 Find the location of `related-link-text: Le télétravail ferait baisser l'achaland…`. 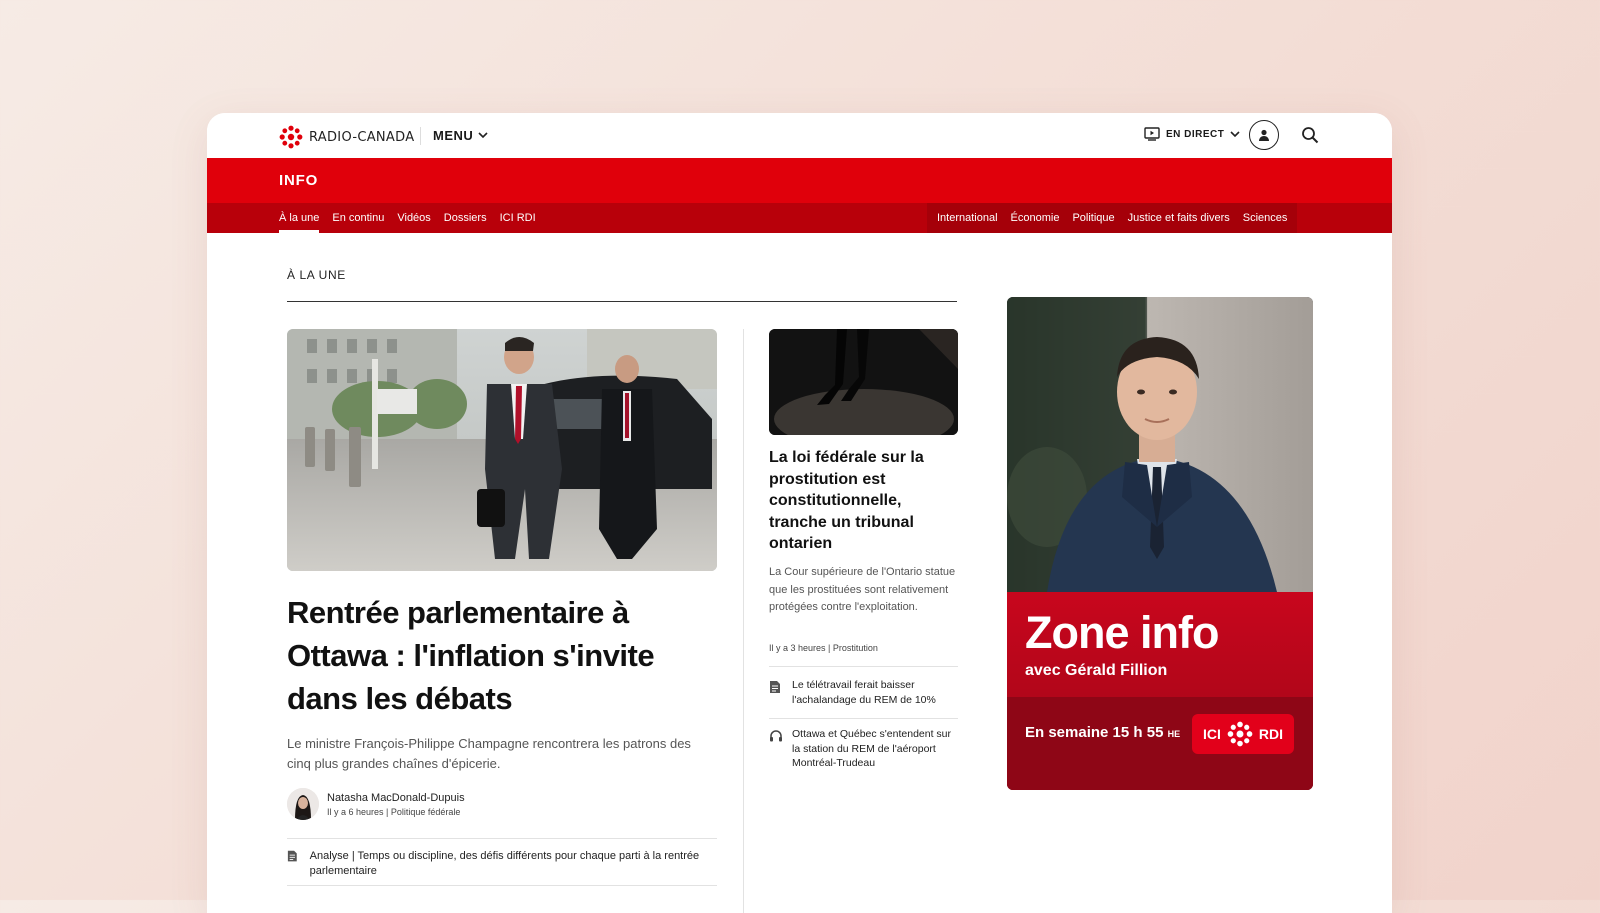

related-link-text: Le télétravail ferait baisser l'achaland… is located at coordinates (864, 692).